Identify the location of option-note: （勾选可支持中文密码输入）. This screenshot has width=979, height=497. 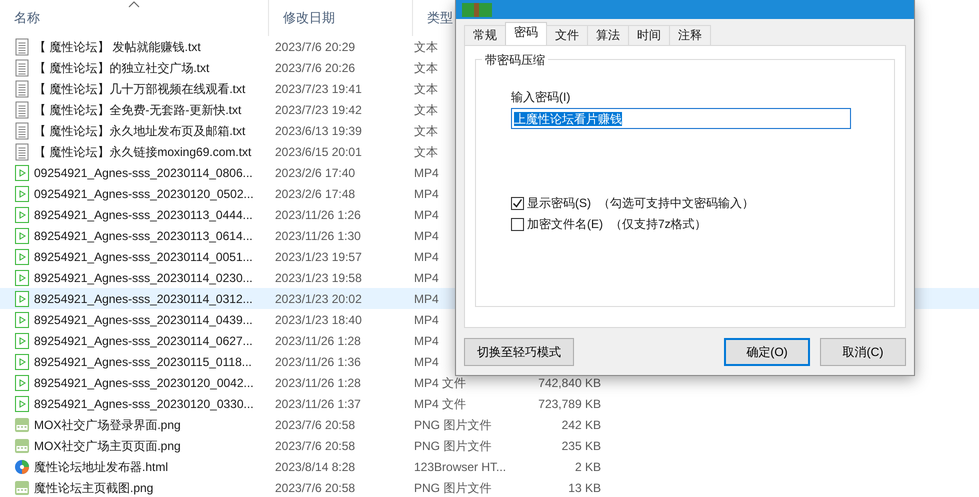
(676, 203).